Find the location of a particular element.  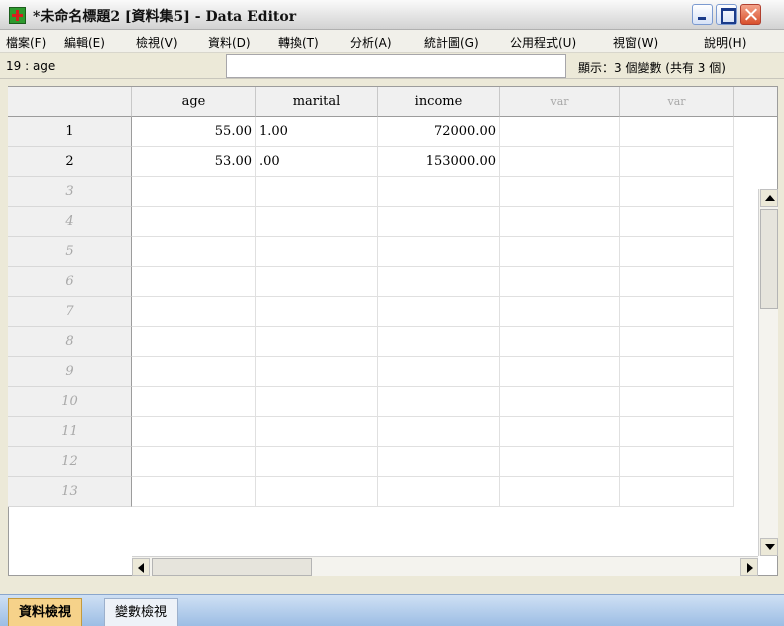

vertical-scrollbar is located at coordinates (768, 372).